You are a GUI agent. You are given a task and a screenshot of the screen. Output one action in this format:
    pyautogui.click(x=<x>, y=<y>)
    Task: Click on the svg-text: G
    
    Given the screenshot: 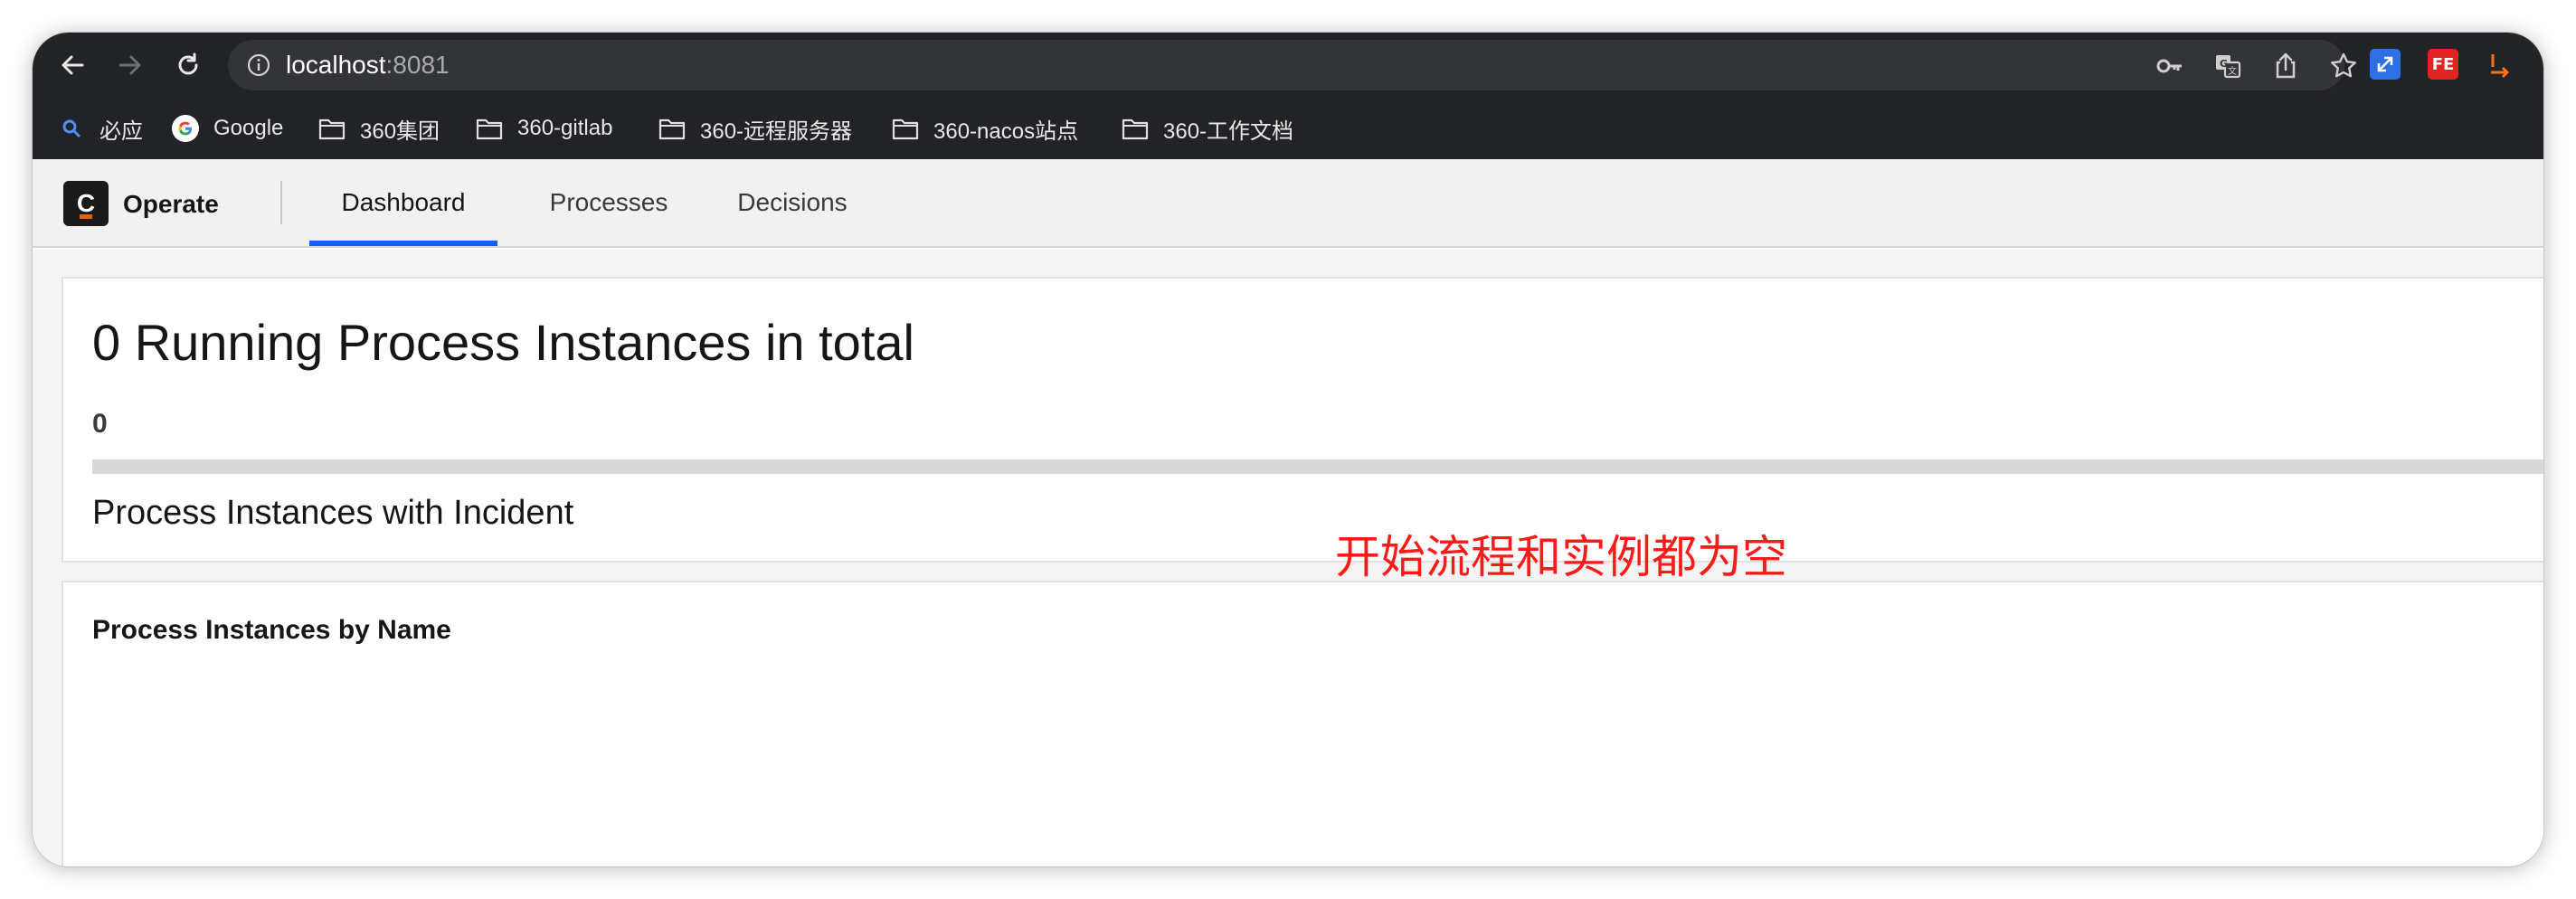 What is the action you would take?
    pyautogui.click(x=2224, y=64)
    